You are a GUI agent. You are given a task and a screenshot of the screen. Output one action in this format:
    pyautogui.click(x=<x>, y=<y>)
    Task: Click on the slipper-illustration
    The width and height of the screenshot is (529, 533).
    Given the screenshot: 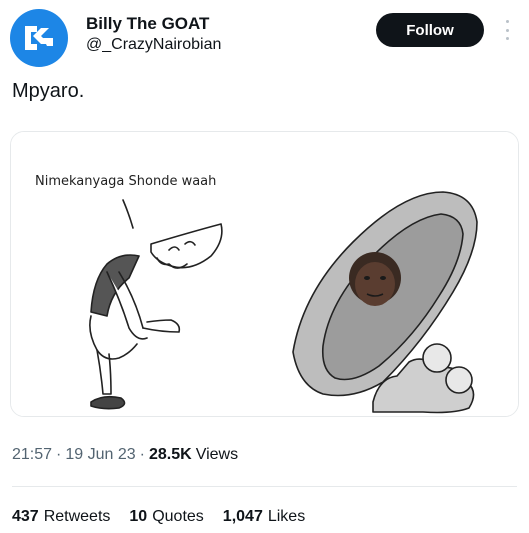 What is the action you would take?
    pyautogui.click(x=385, y=302)
    